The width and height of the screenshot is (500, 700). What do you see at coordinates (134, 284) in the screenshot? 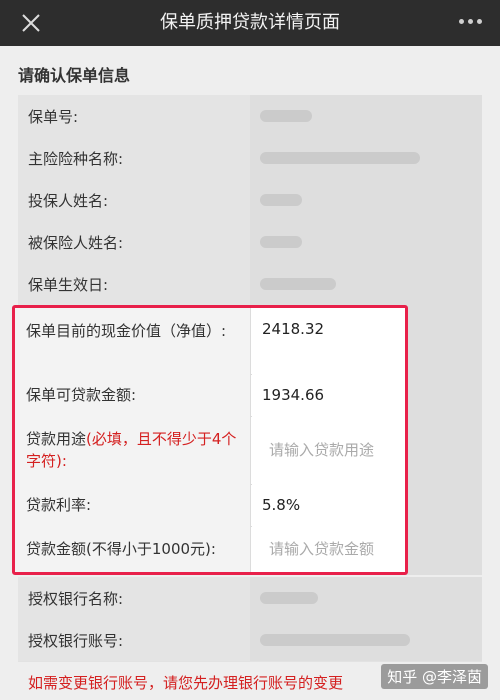
I see `row-label: 保单生效日:` at bounding box center [134, 284].